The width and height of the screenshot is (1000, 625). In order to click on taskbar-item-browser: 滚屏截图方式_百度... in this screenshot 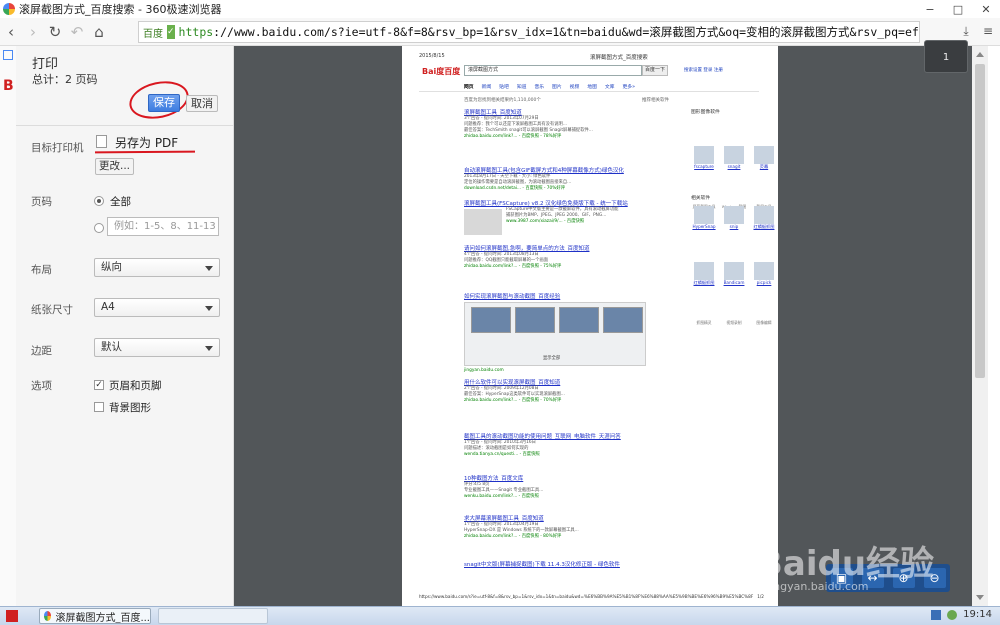, I will do `click(95, 616)`.